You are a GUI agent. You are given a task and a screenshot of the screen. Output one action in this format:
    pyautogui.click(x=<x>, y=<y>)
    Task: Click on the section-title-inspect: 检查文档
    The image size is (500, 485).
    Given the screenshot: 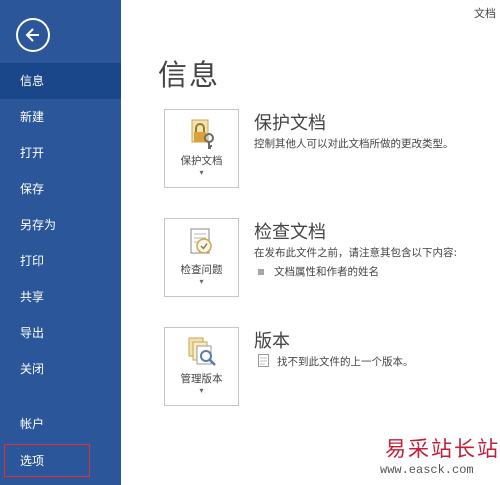 What is the action you would take?
    pyautogui.click(x=290, y=232)
    